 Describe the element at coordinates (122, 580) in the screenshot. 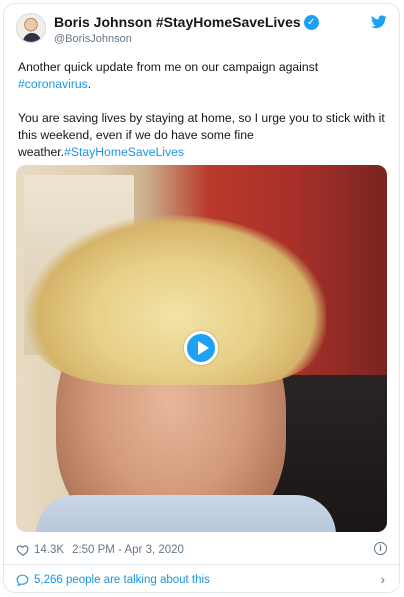

I see `talking-about-text: 5,266 people are talking about this` at that location.